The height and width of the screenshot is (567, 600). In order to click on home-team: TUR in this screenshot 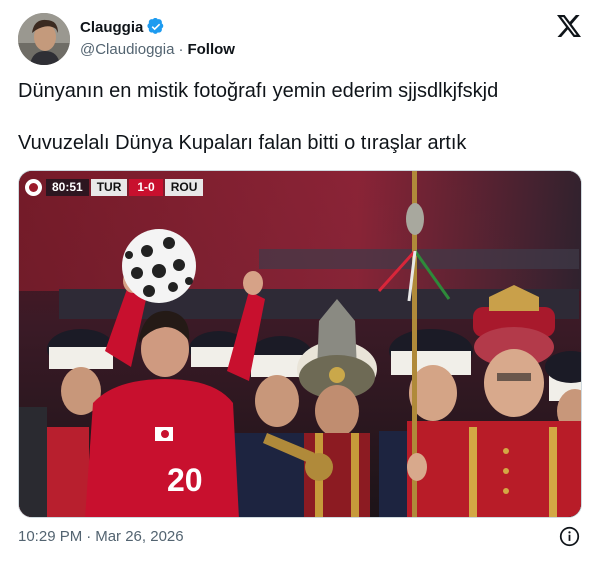, I will do `click(109, 187)`.